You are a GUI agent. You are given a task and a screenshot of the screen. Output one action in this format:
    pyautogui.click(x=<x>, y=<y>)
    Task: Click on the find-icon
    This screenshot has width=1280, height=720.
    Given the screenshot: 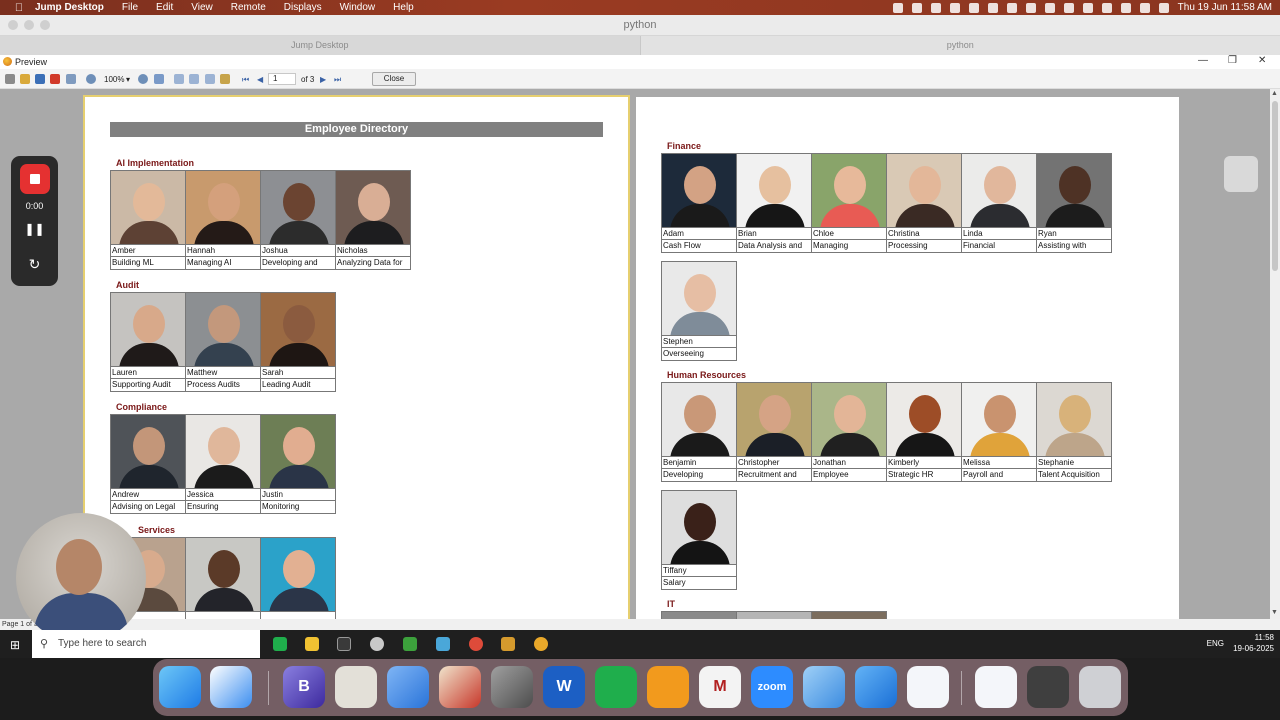 What is the action you would take?
    pyautogui.click(x=71, y=79)
    